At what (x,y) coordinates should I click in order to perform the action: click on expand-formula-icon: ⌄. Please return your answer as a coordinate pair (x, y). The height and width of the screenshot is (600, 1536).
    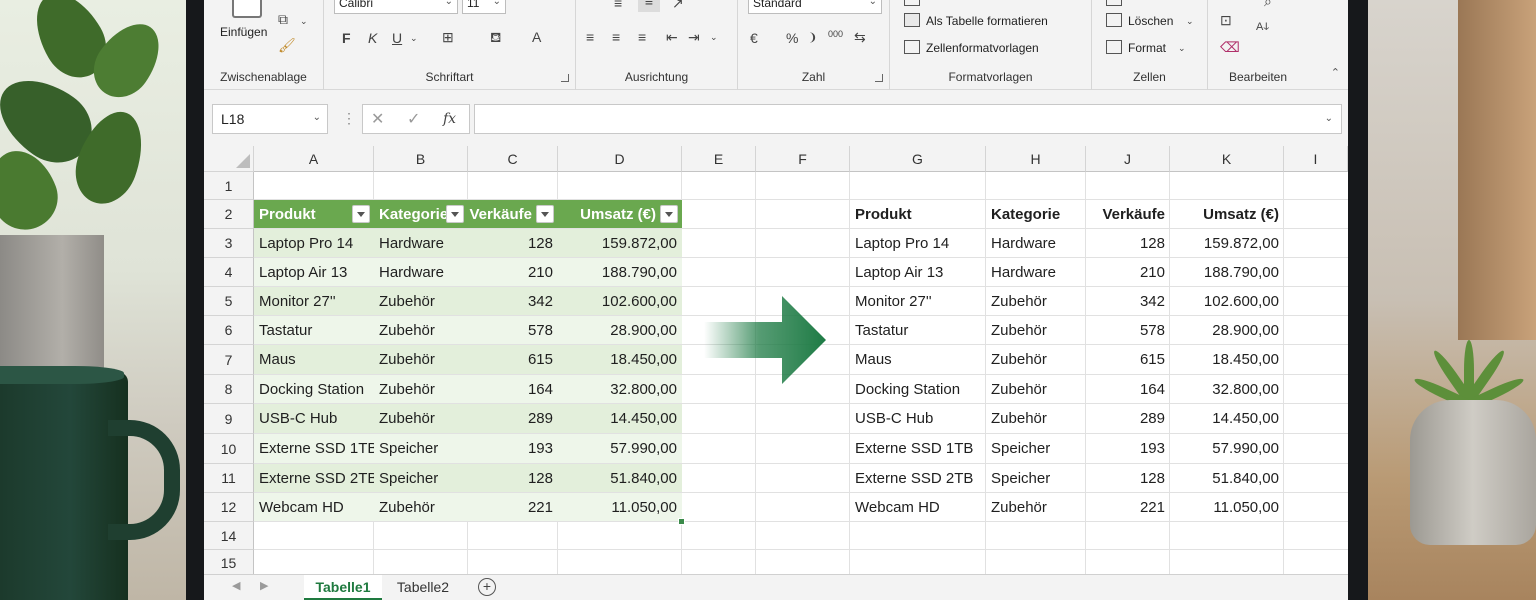
    Looking at the image, I should click on (1329, 118).